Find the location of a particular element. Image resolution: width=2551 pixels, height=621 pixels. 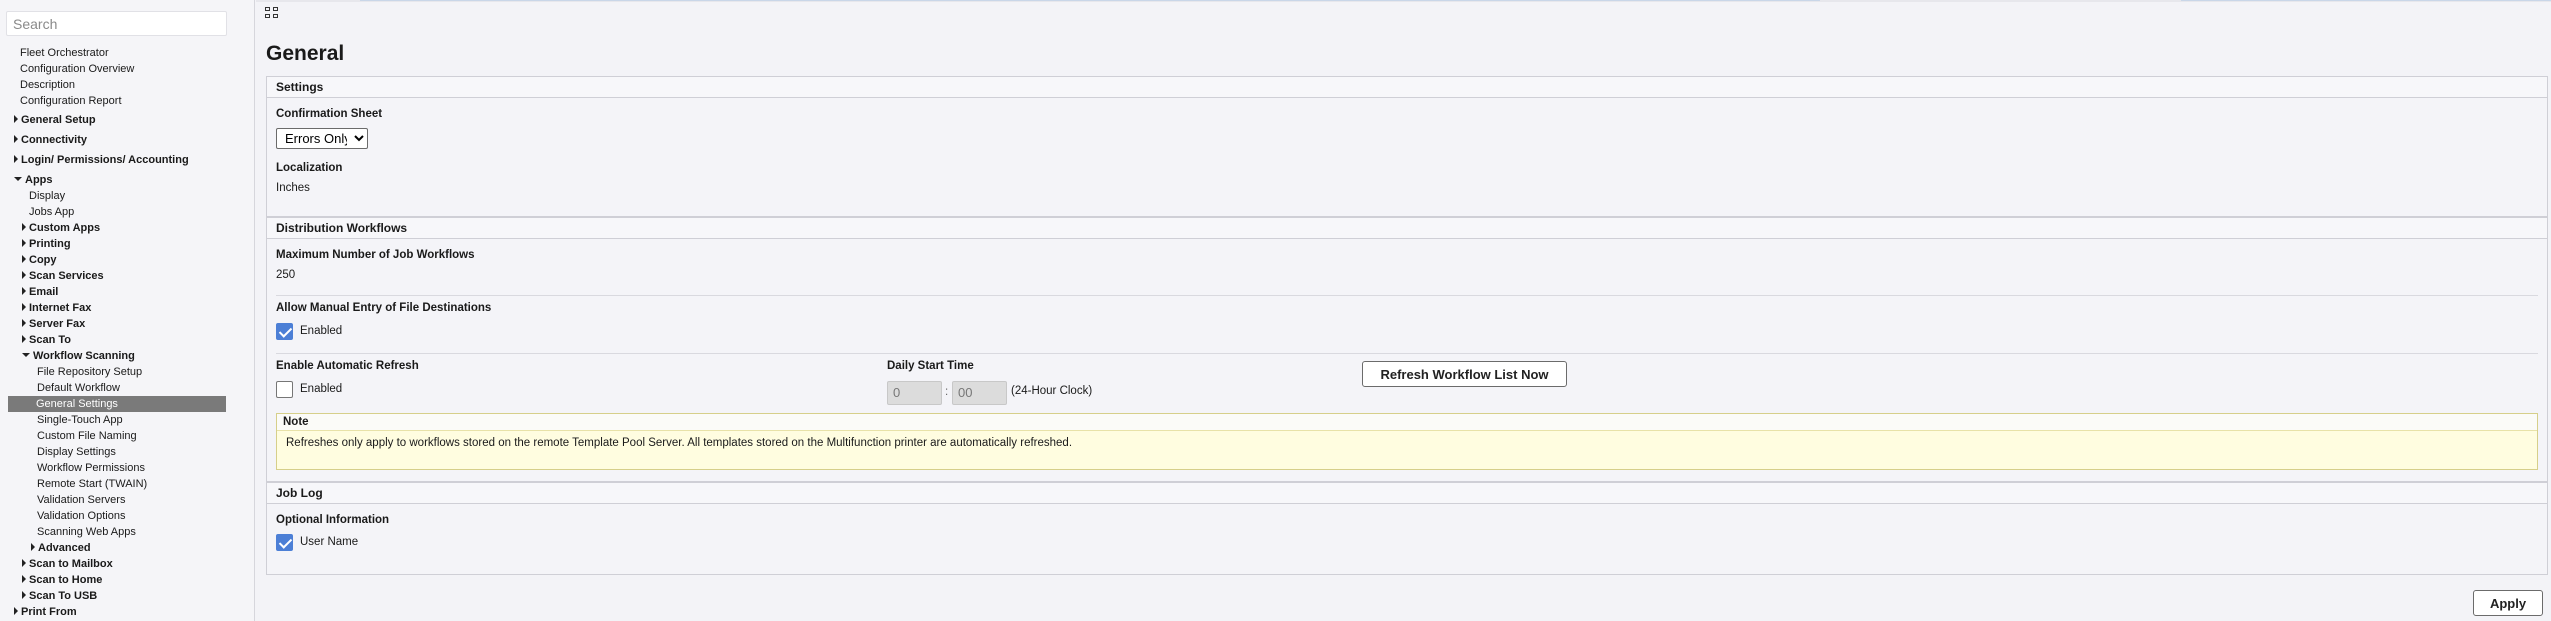

sidebar-item-print-from: Print From is located at coordinates (45, 612).